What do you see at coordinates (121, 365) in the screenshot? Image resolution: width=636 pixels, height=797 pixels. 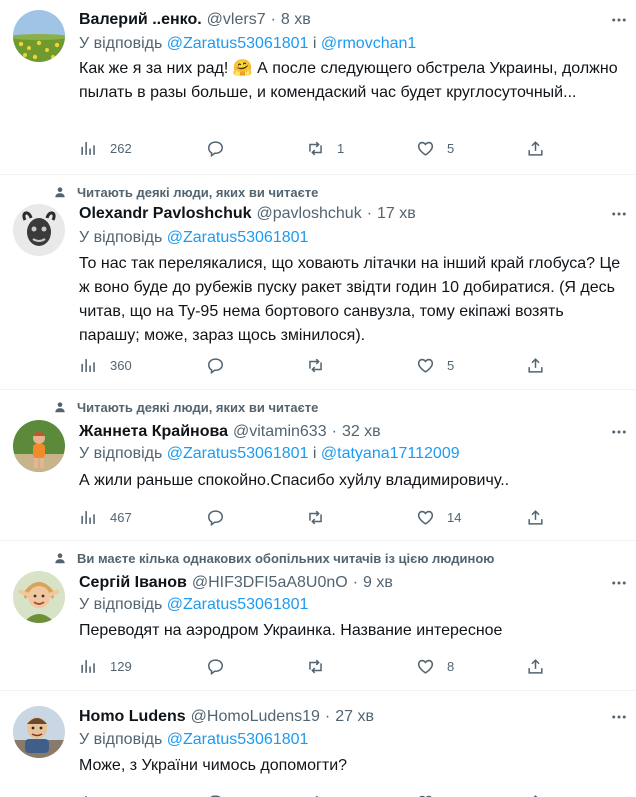 I see `views-count: 360` at bounding box center [121, 365].